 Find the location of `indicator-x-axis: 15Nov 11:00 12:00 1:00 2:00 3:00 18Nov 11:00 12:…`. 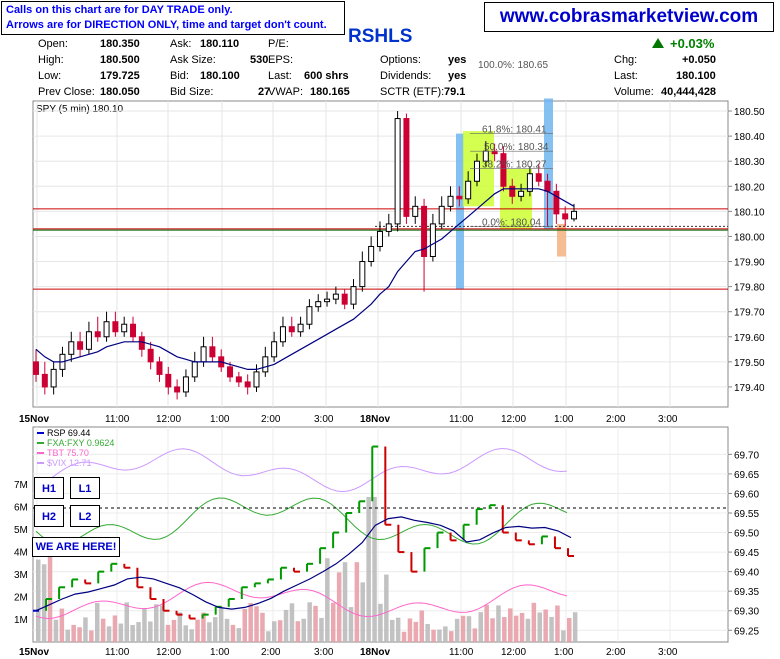

indicator-x-axis: 15Nov 11:00 12:00 1:00 2:00 3:00 18Nov 11:00 12:… is located at coordinates (348, 652).